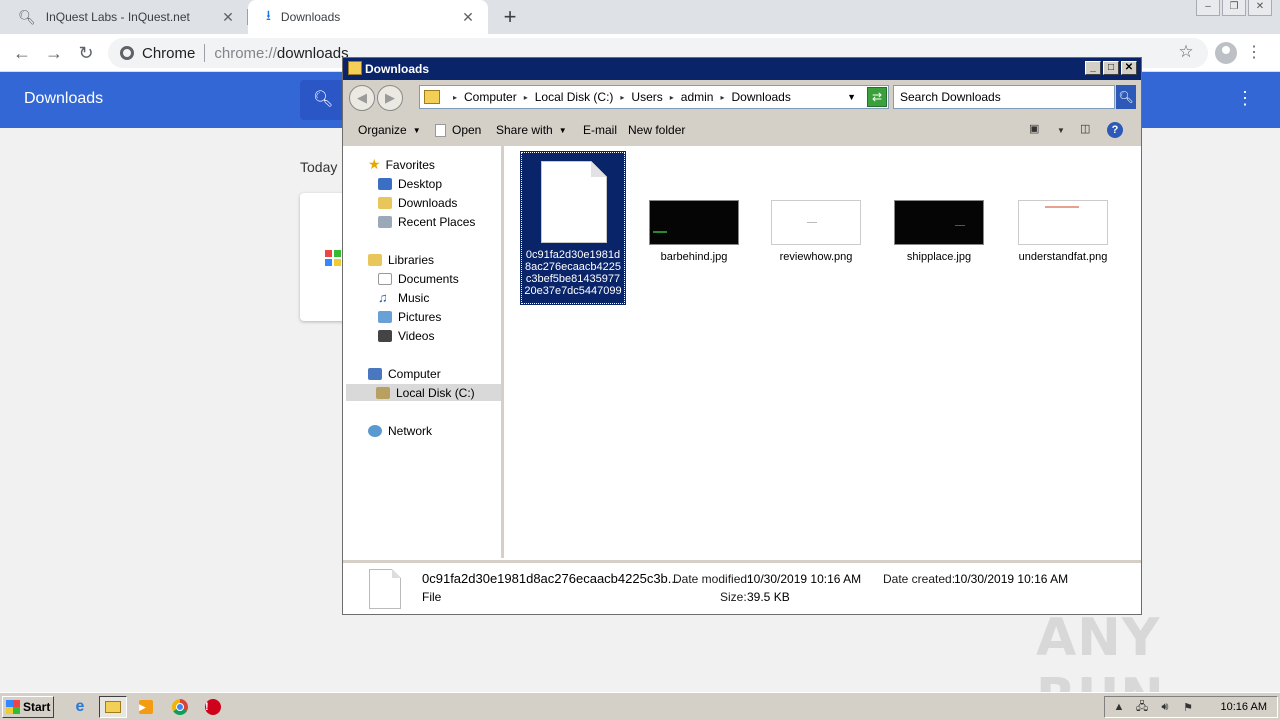  Describe the element at coordinates (490, 97) in the screenshot. I see `breadcrumb-computer: Computer` at that location.